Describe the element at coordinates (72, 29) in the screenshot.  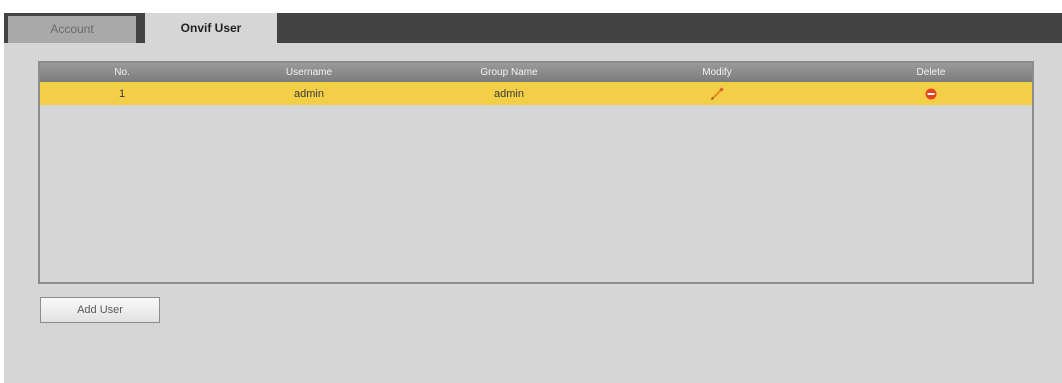
I see `tab-account: Account` at that location.